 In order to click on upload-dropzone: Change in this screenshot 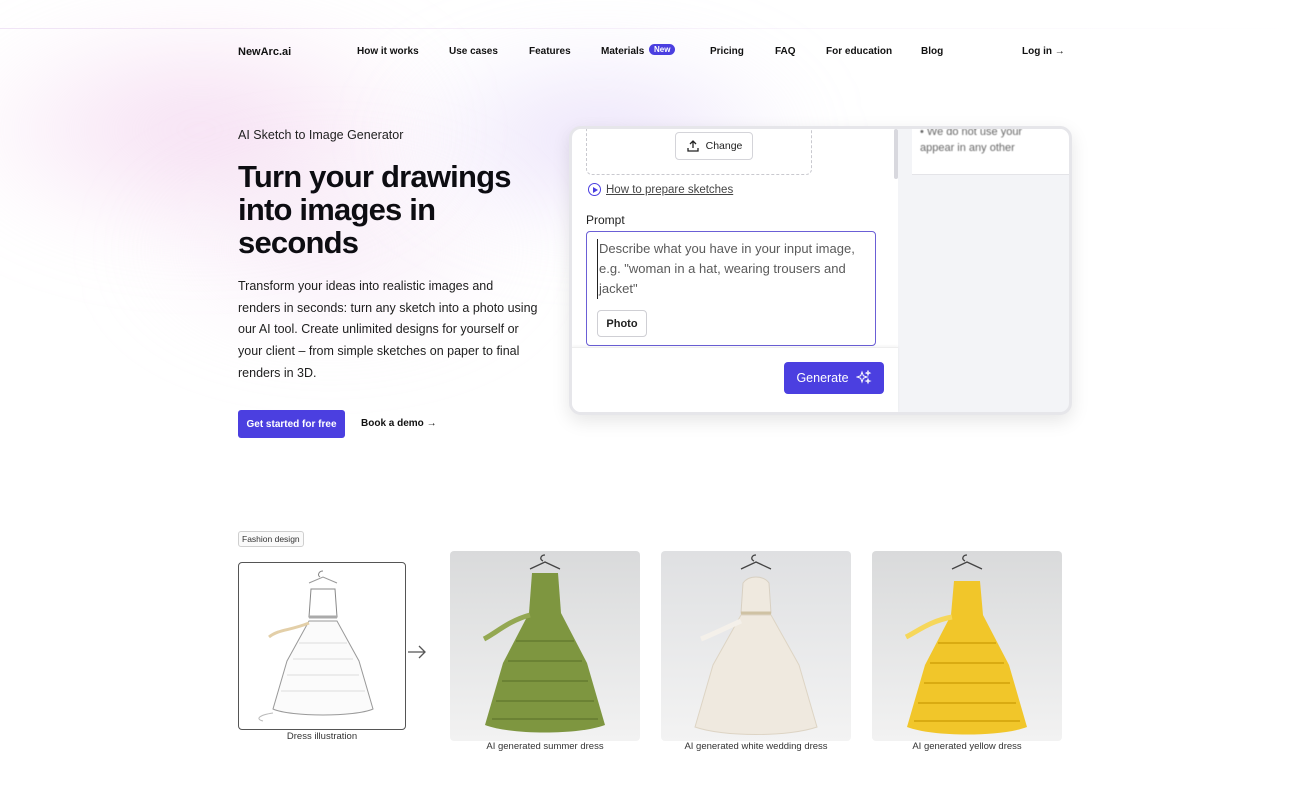, I will do `click(699, 152)`.